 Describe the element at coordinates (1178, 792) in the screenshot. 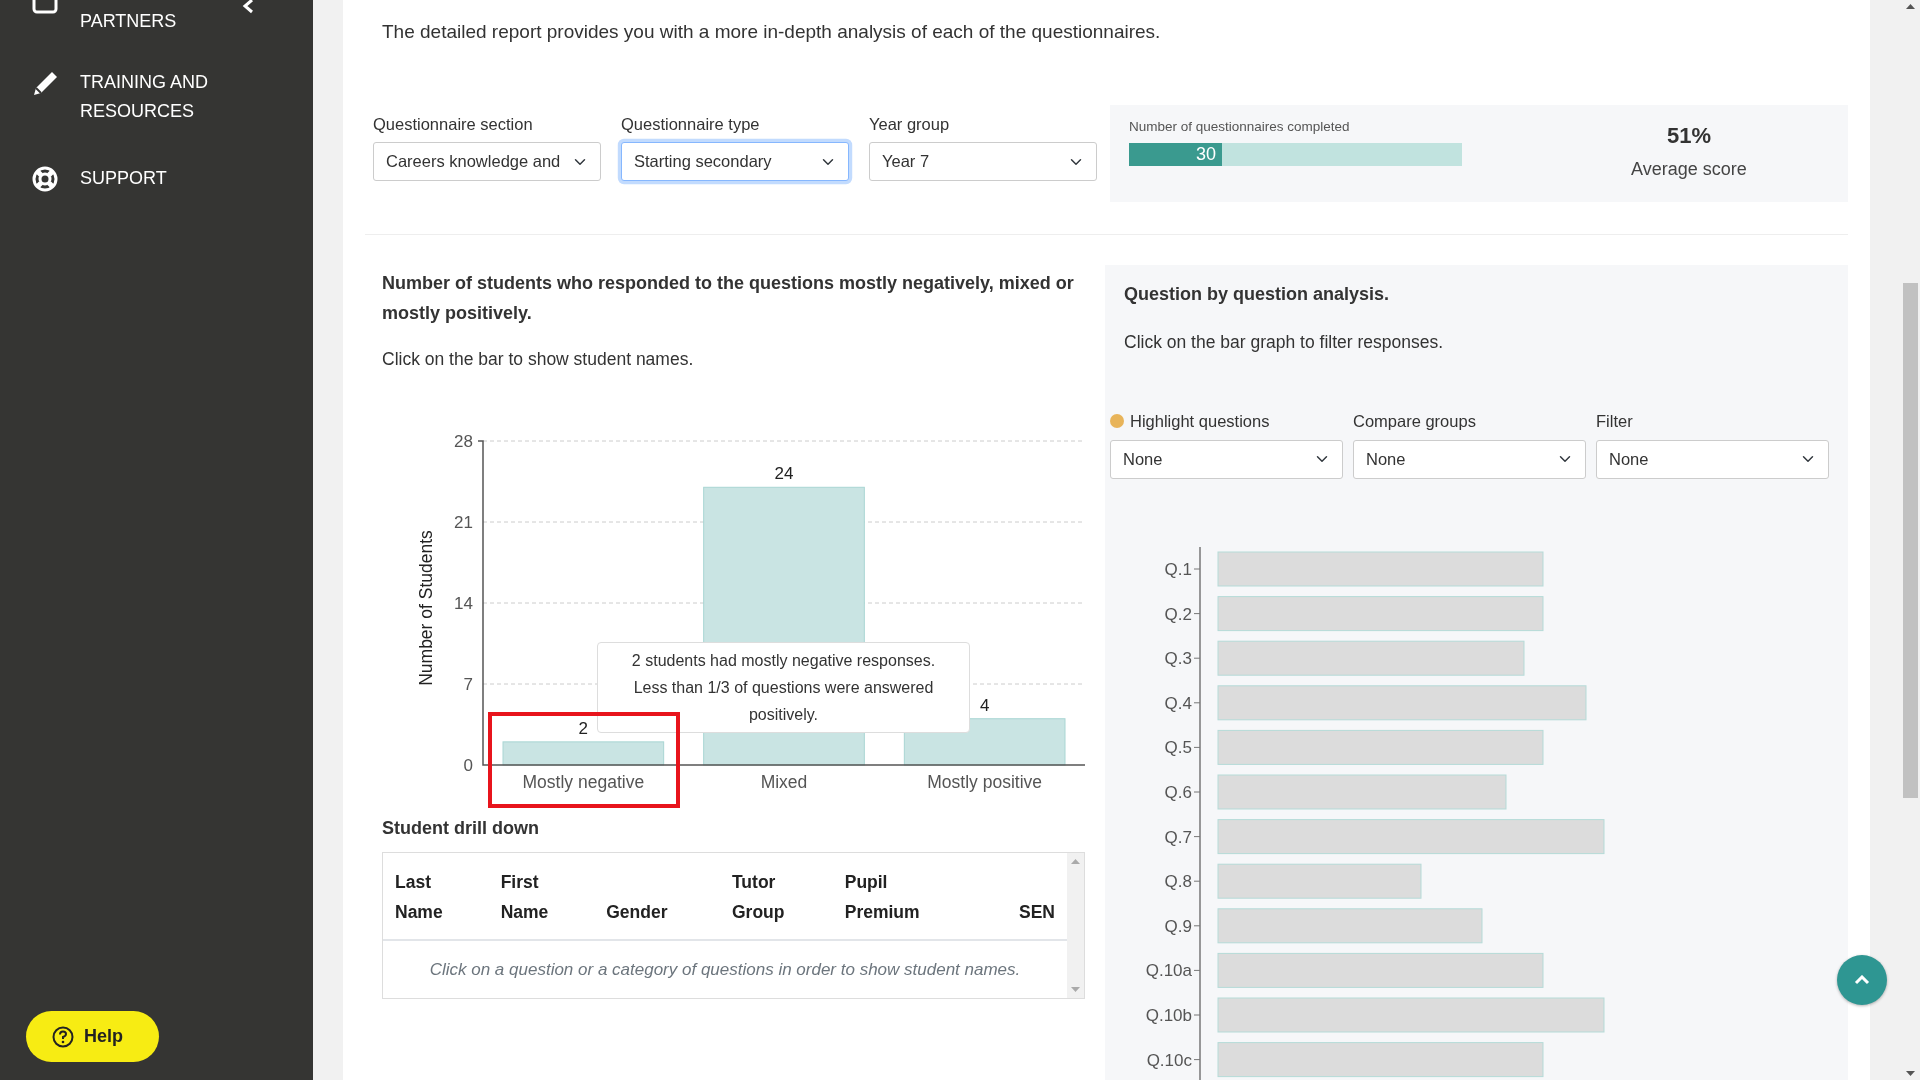

I see `question-label: Q.6` at that location.